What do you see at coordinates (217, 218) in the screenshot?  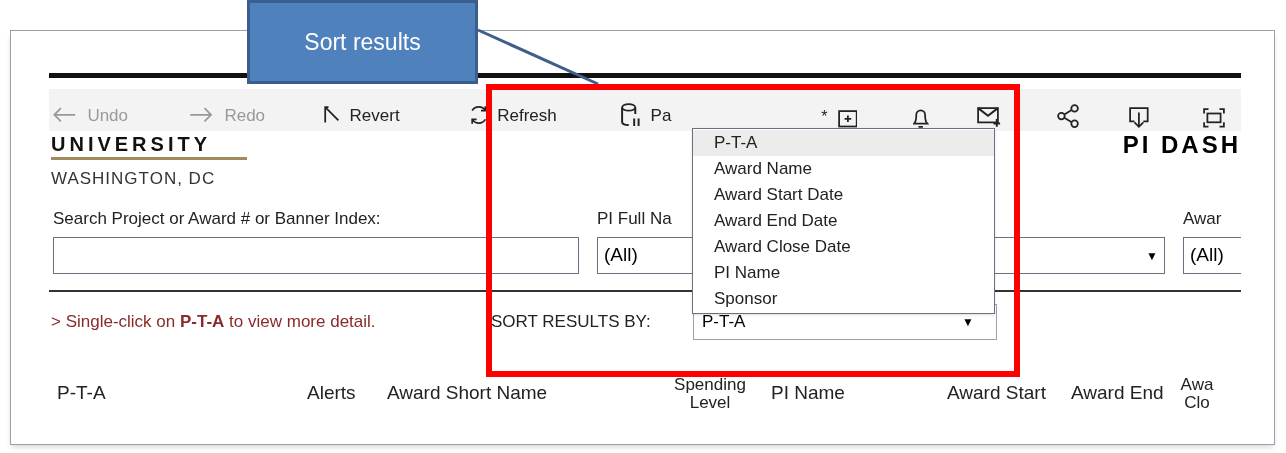 I see `filter-label: Search Project or Award # or Banner Index:` at bounding box center [217, 218].